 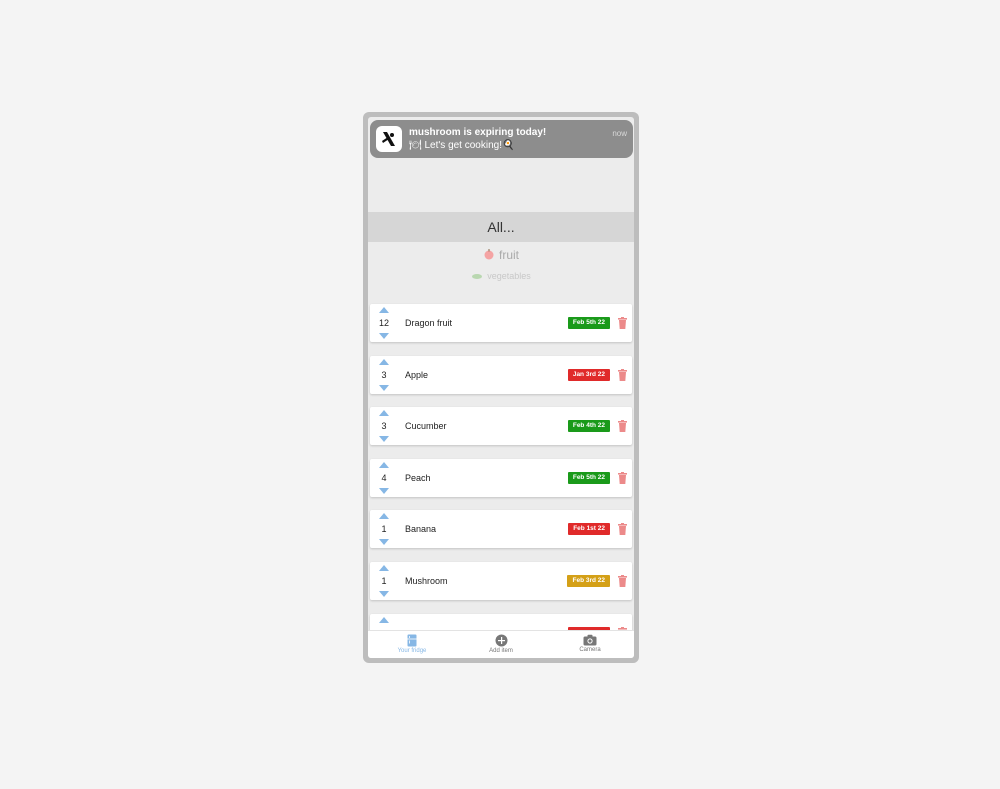 I want to click on list-item: 12 Dragon fruit Feb 5th 22, so click(x=501, y=323).